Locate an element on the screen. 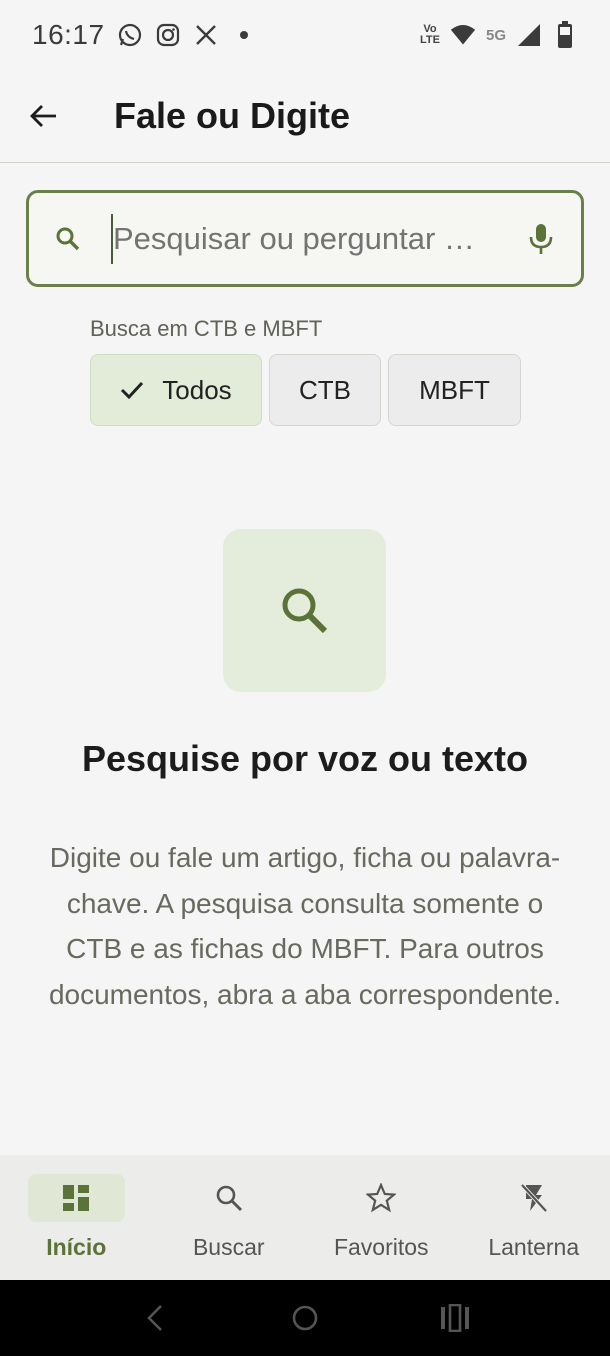  microphone-icon is located at coordinates (541, 238).